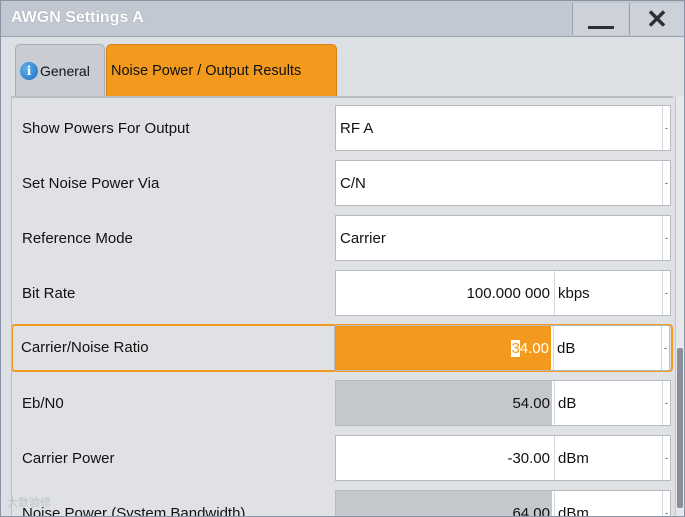 This screenshot has width=685, height=517. I want to click on set-noise-label: Set Noise Power Via, so click(91, 183).